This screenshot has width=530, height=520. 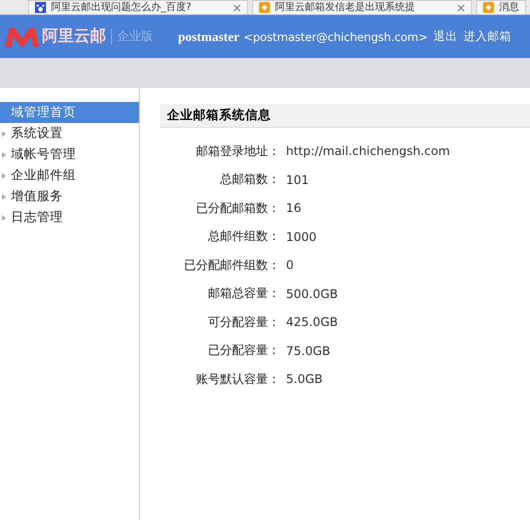 What do you see at coordinates (69, 175) in the screenshot?
I see `sidebar-item: 企业邮件组` at bounding box center [69, 175].